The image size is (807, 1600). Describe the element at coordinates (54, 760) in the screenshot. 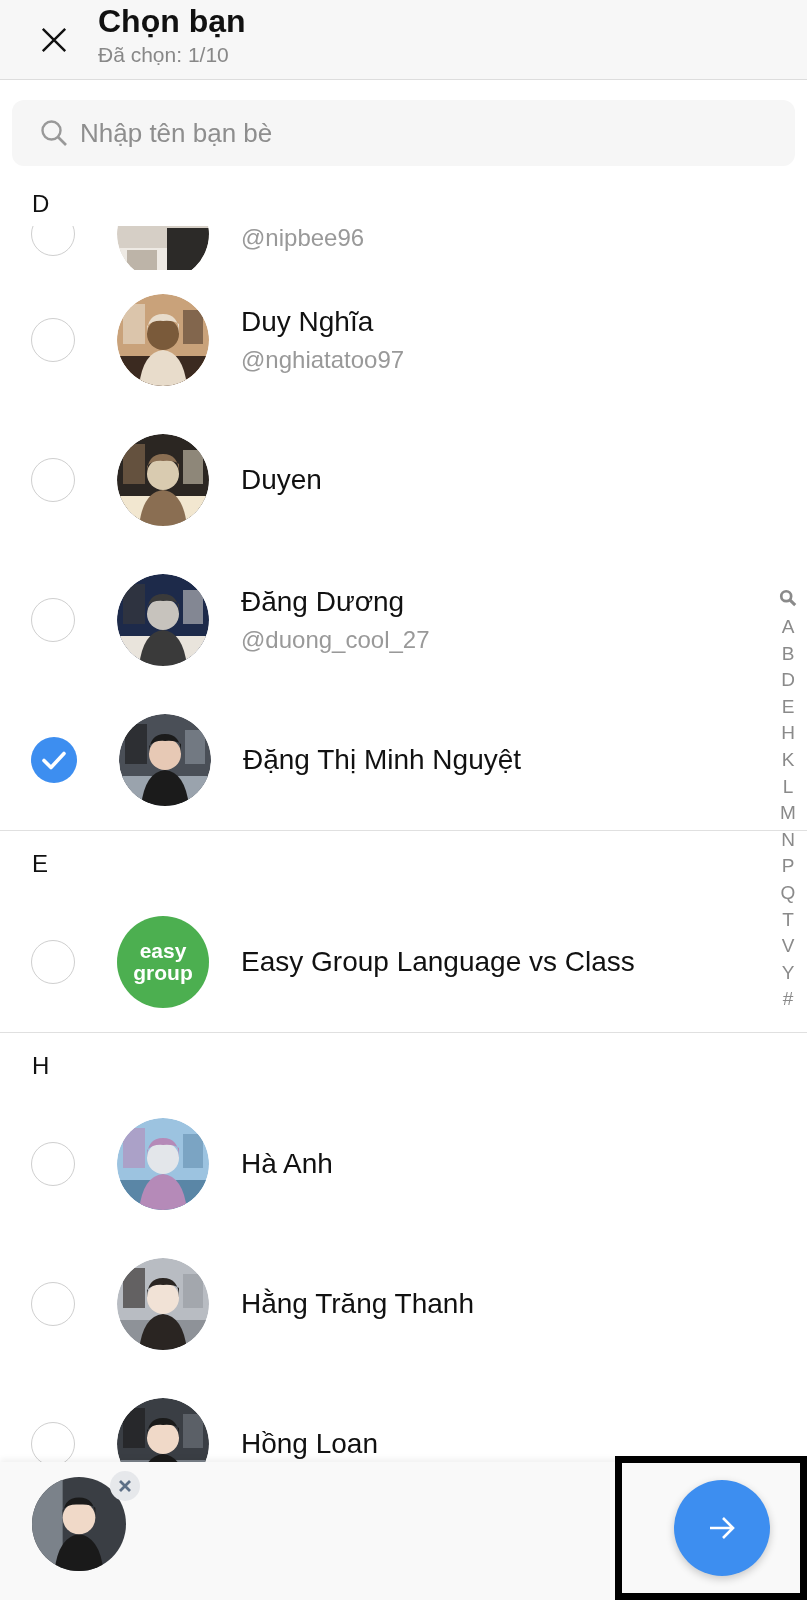

I see `checked-checkbox` at that location.